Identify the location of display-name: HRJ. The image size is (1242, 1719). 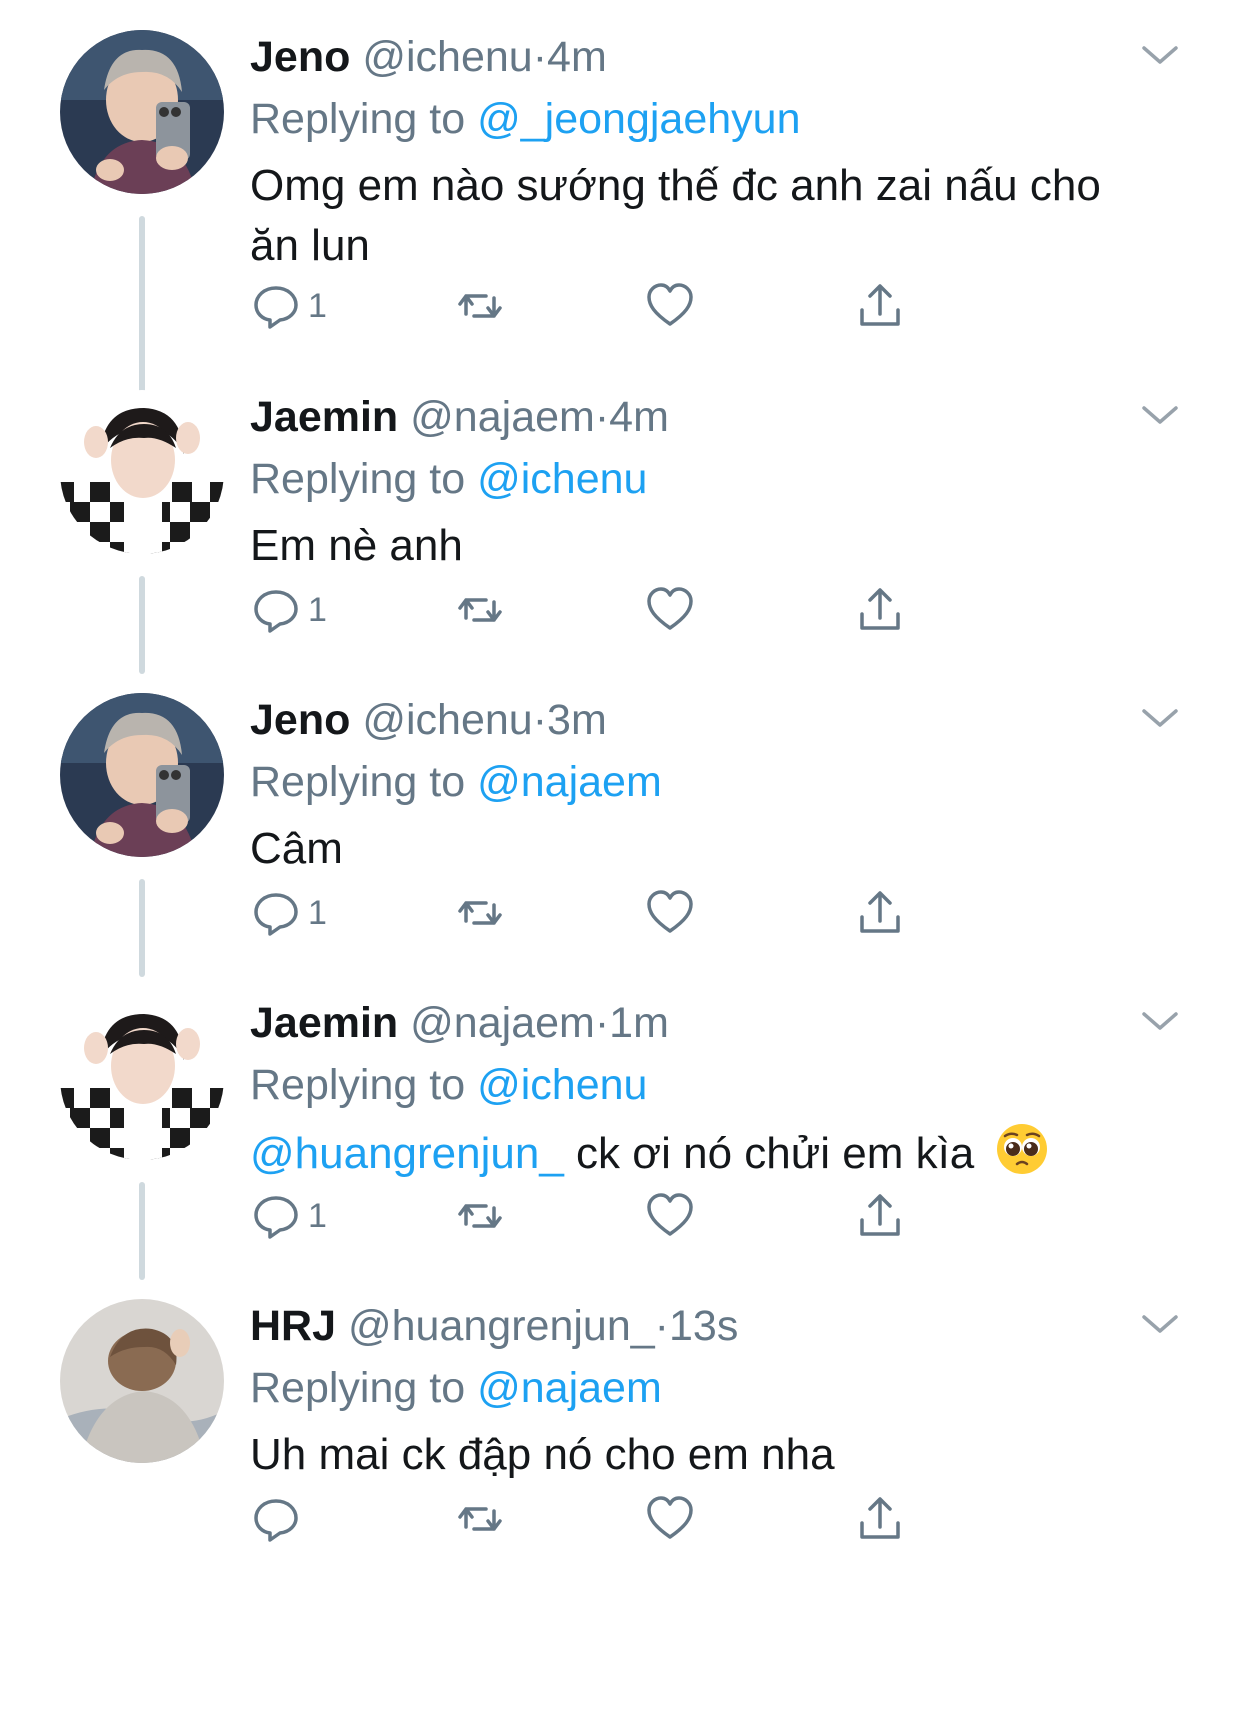
(293, 1326).